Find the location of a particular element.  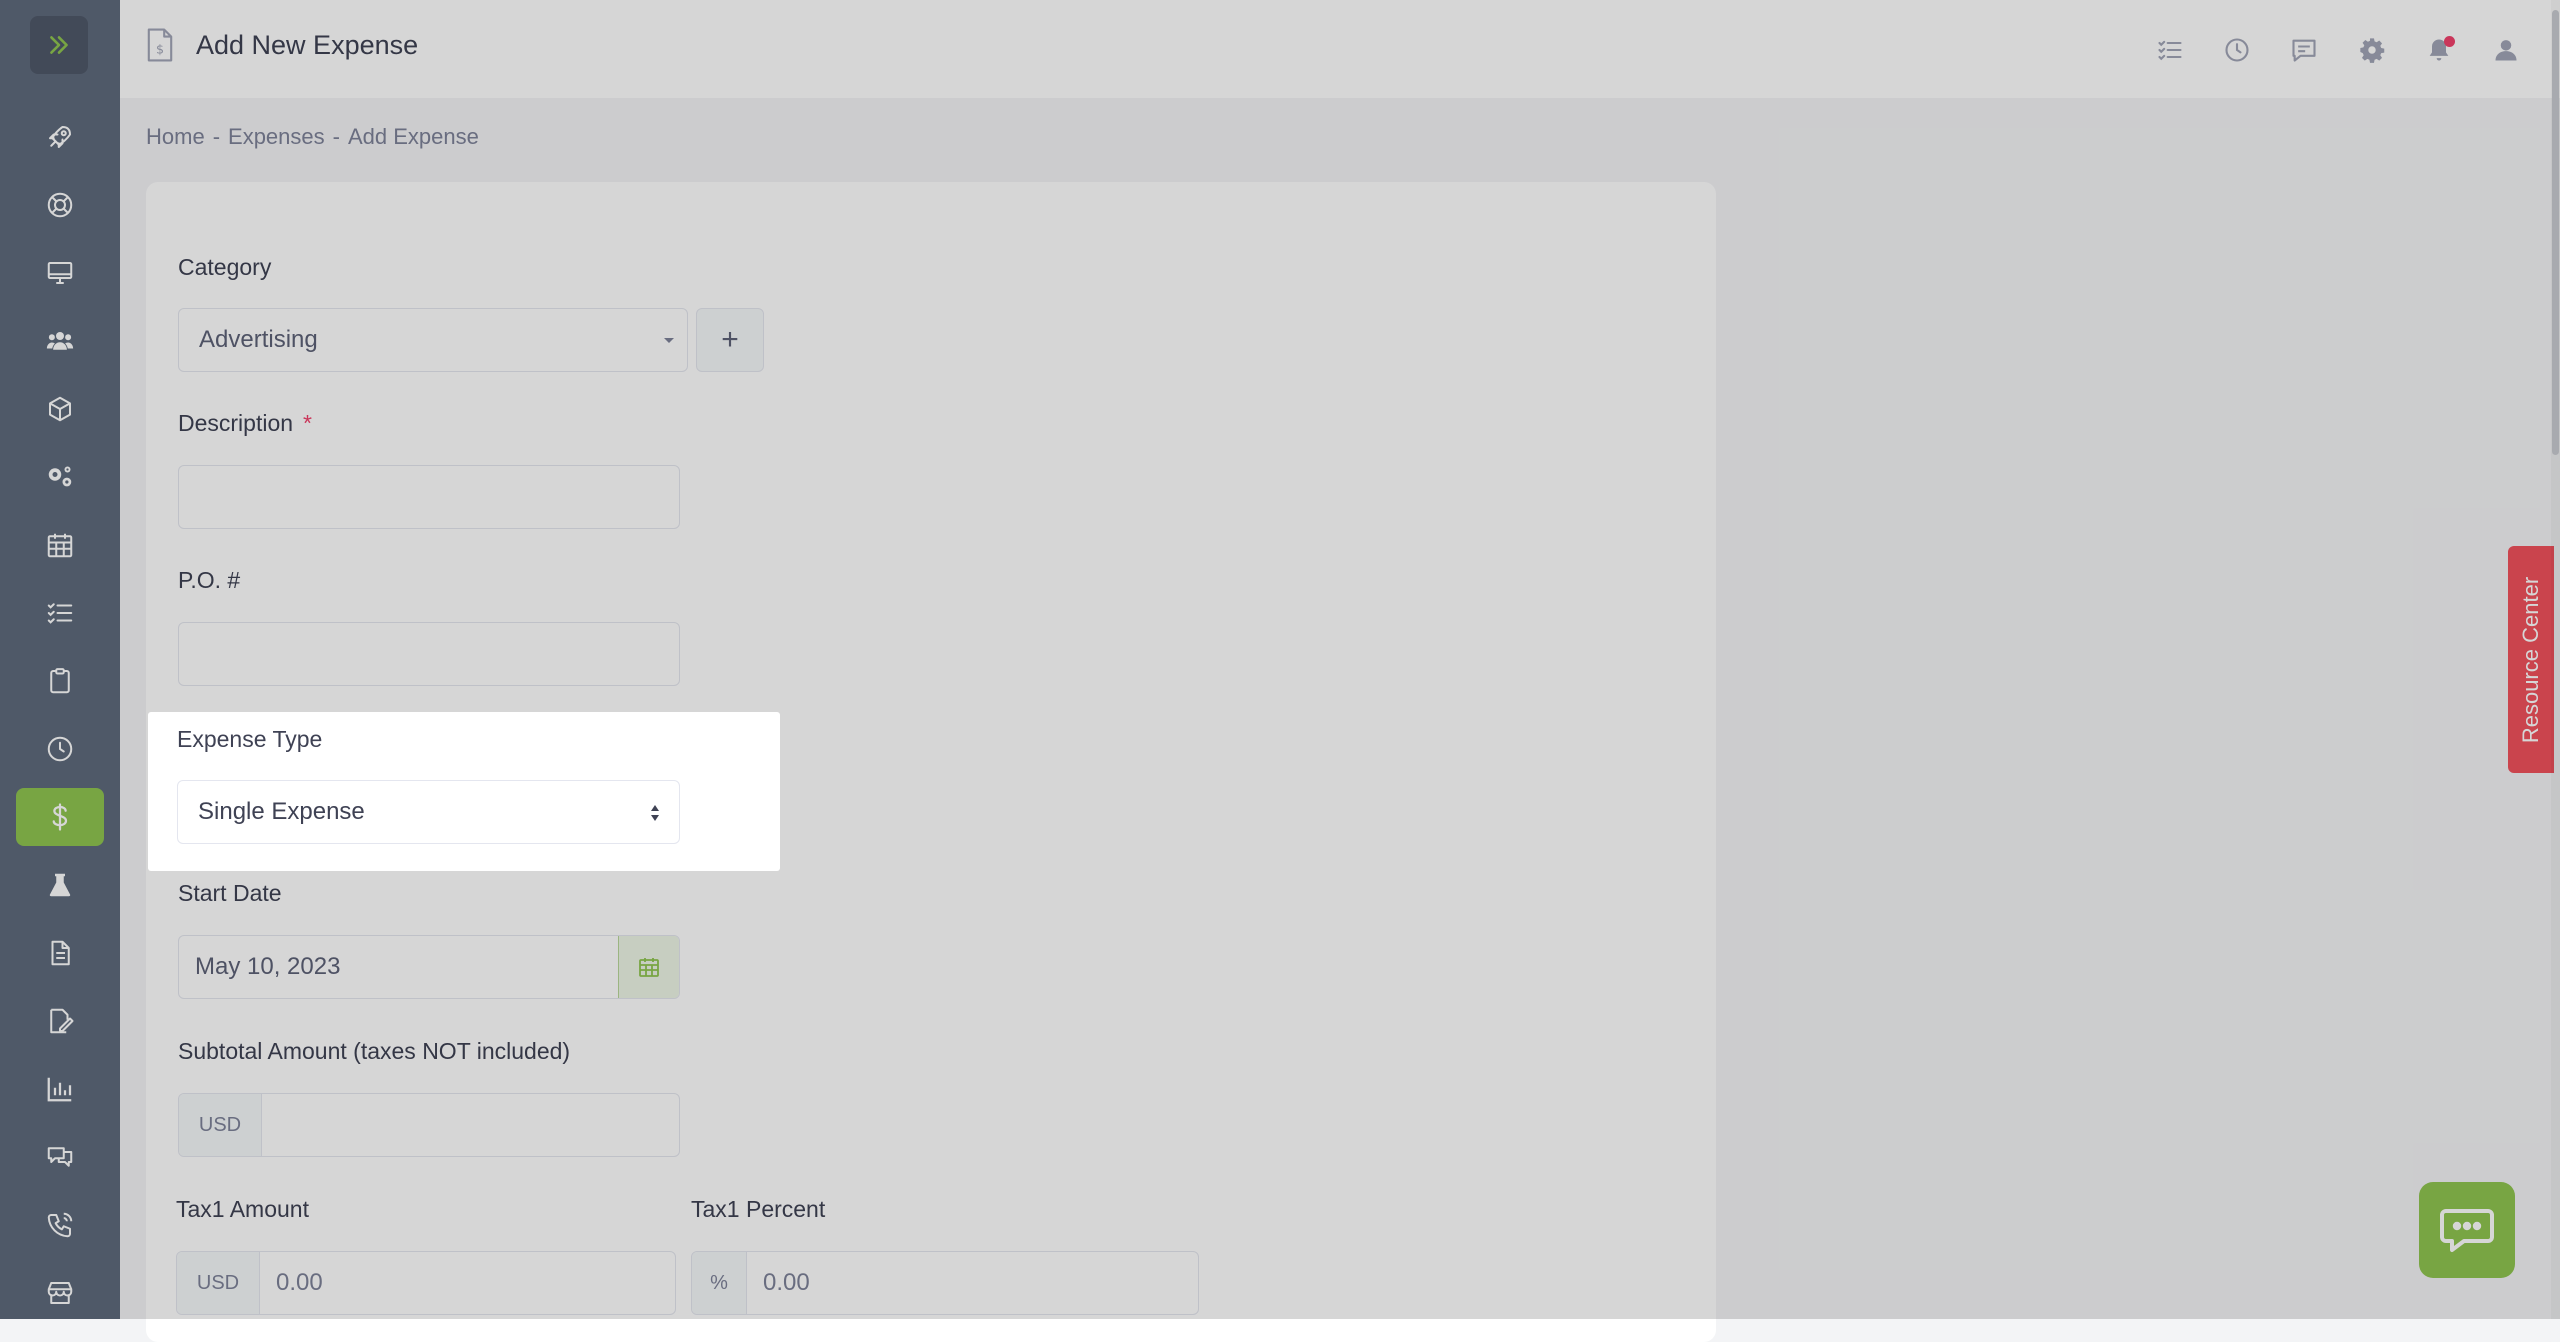

tax1-percent-field: % 0.00 is located at coordinates (945, 1283).